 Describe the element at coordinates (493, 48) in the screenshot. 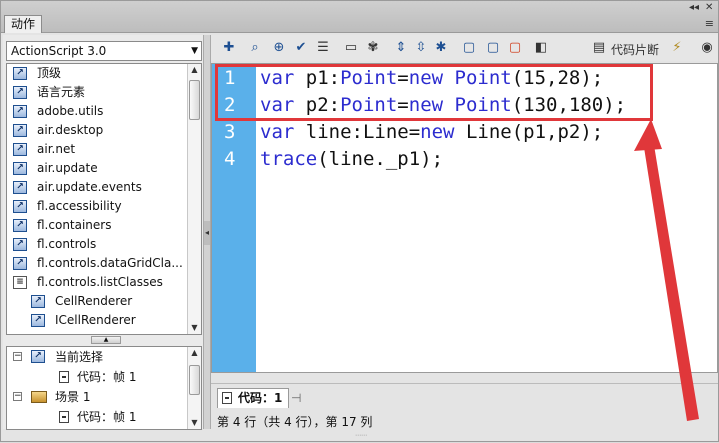

I see `comment-line-icon: ▢` at that location.